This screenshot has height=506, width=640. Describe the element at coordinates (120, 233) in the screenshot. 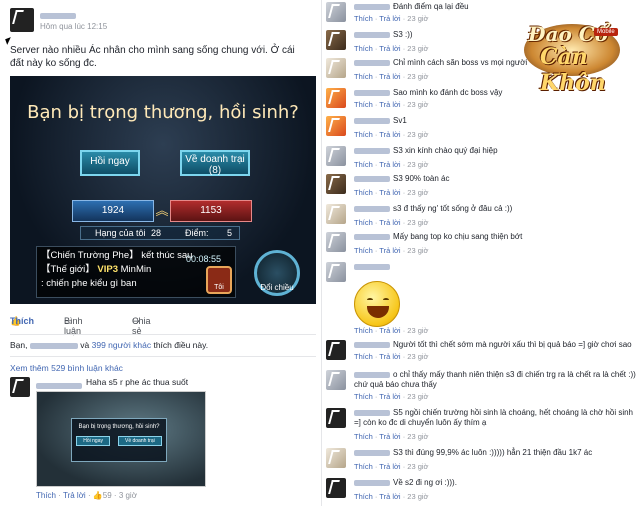

I see `game-rank-label: Hạng của tôi` at that location.